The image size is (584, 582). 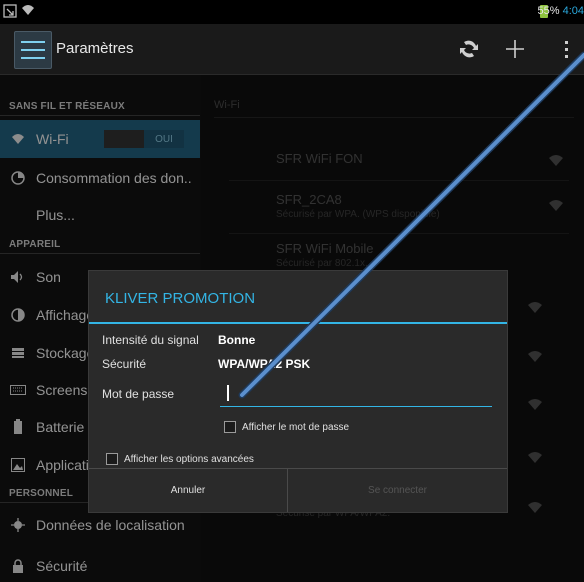 I want to click on download-notification-icon, so click(x=10, y=11).